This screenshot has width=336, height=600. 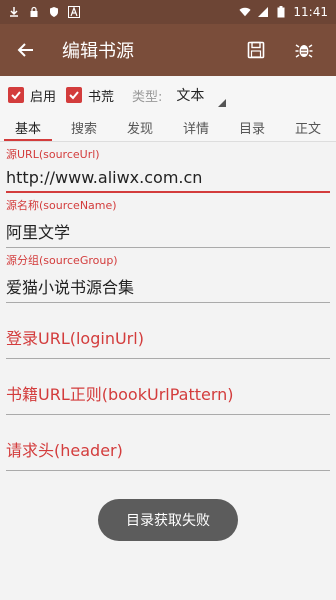 I want to click on book-label: 书荒, so click(x=101, y=97).